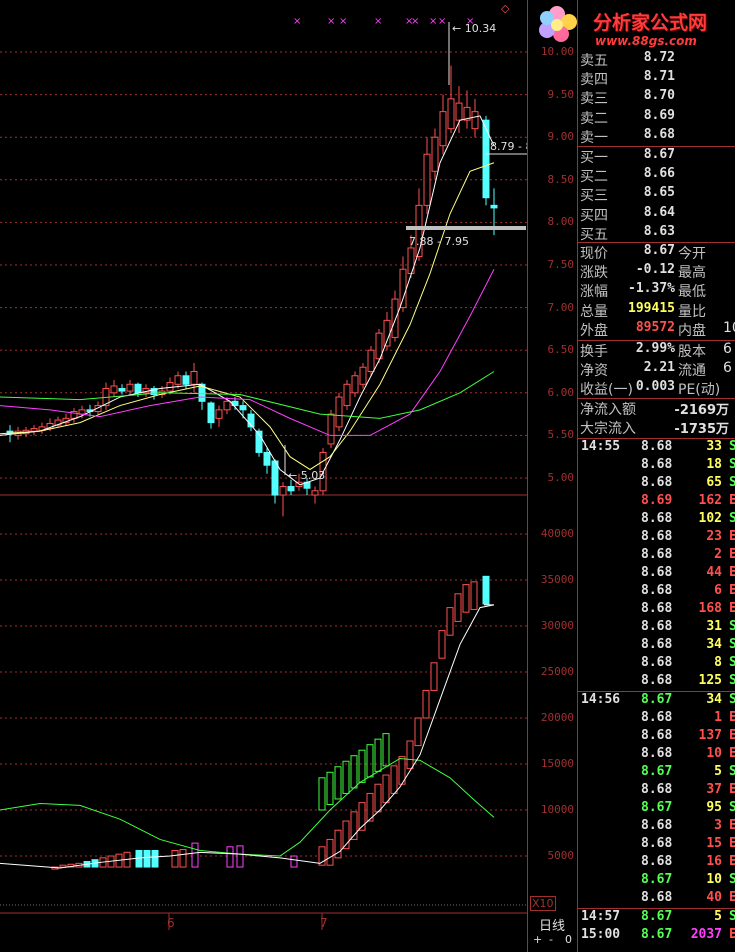 Image resolution: width=735 pixels, height=952 pixels. I want to click on tick-row: 8.68 125 S, so click(656, 682).